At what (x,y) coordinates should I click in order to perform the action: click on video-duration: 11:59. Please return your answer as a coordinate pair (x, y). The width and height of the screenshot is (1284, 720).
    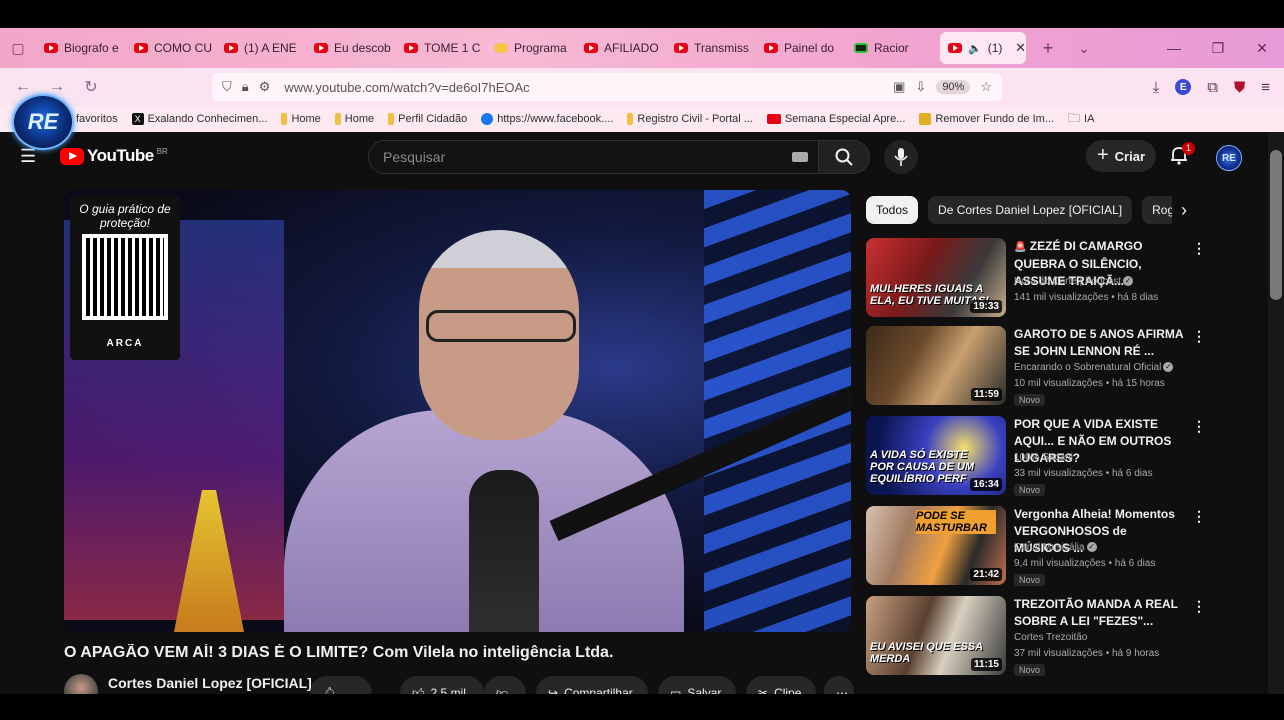
    Looking at the image, I should click on (986, 394).